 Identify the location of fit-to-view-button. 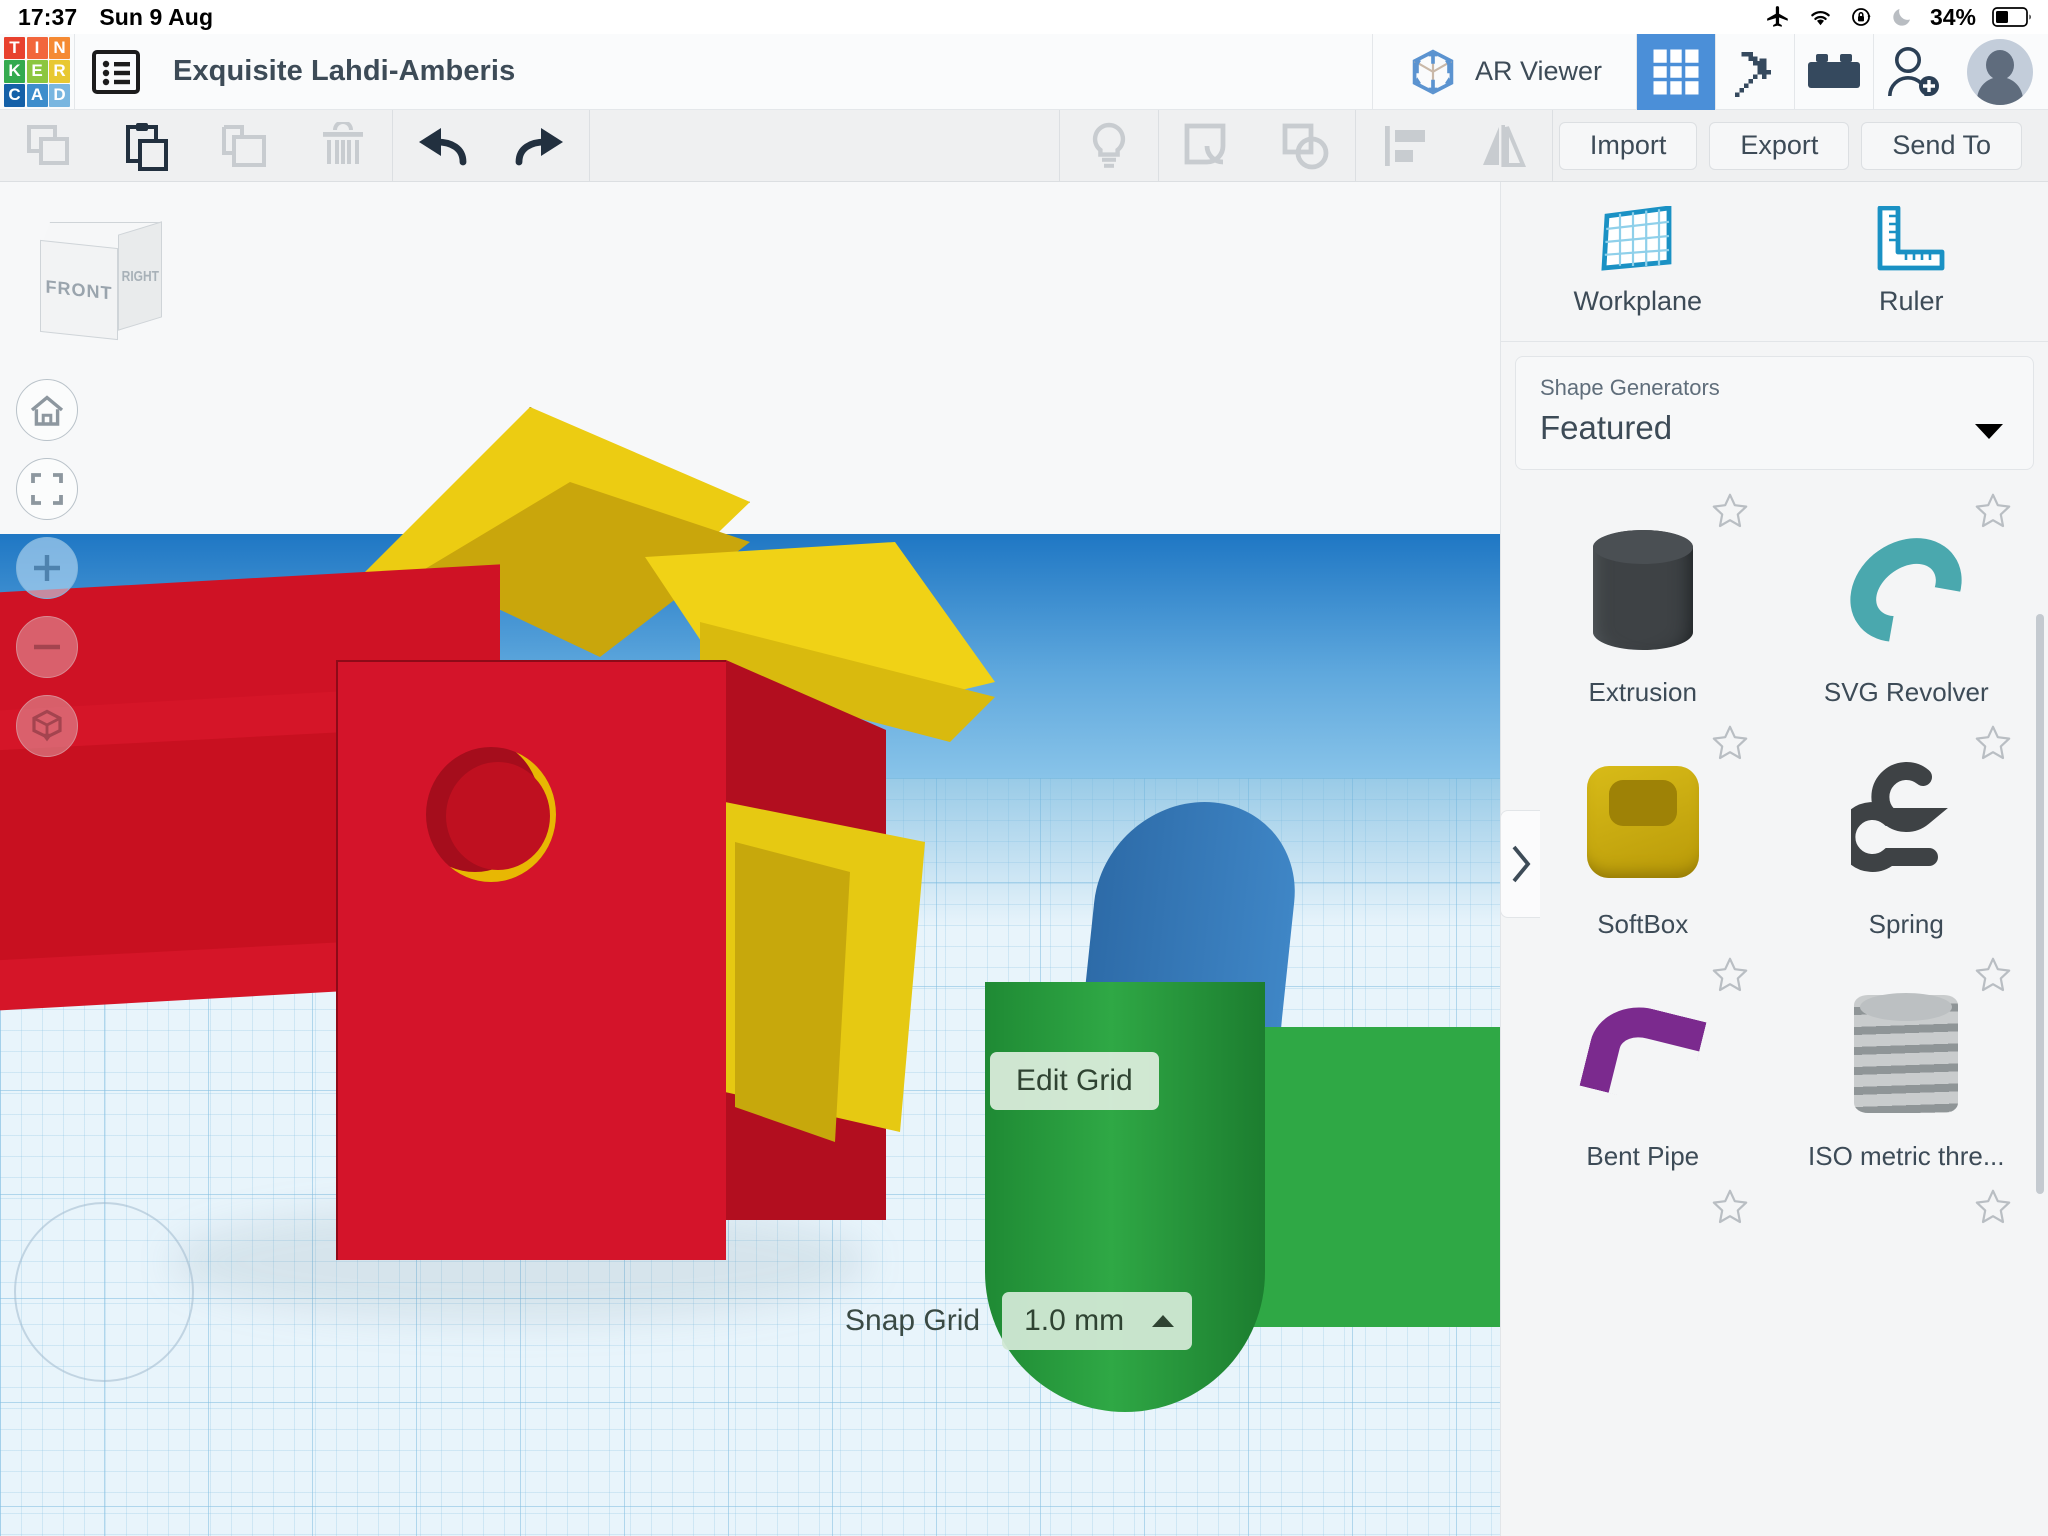
(47, 489).